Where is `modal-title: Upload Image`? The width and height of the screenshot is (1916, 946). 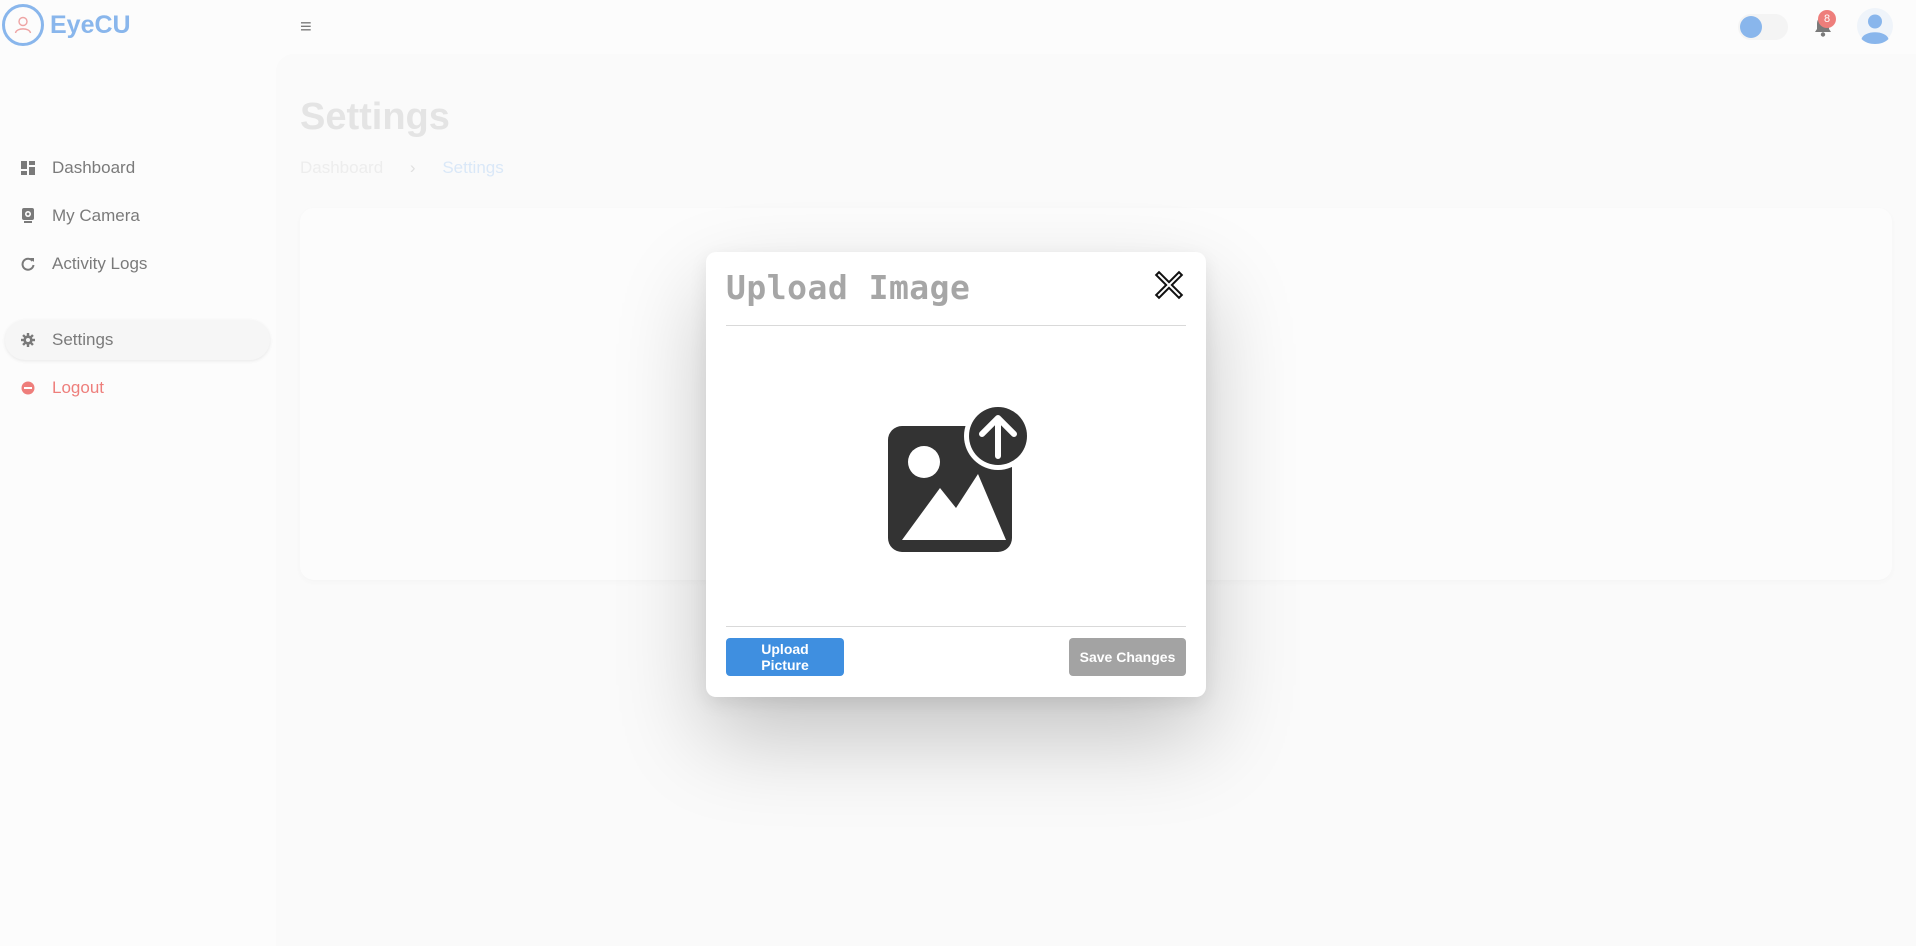 modal-title: Upload Image is located at coordinates (848, 287).